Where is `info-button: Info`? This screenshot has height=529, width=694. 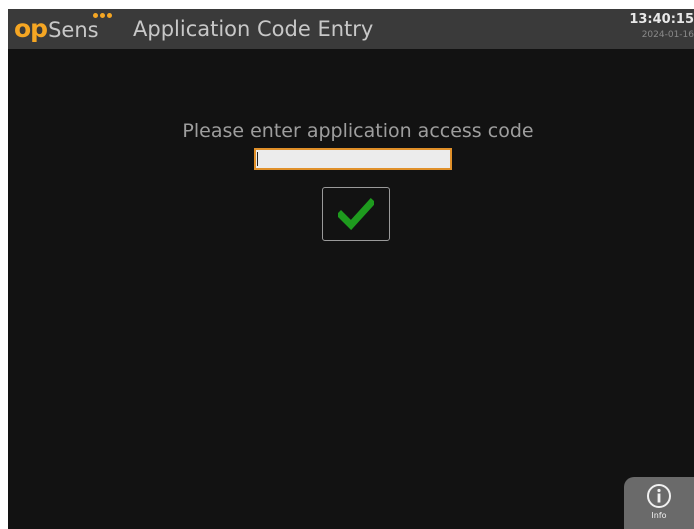 info-button: Info is located at coordinates (659, 503).